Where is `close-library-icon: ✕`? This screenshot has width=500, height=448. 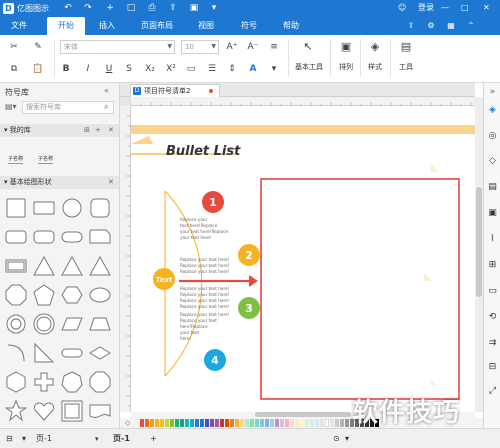
close-library-icon: ✕ is located at coordinates (111, 182).